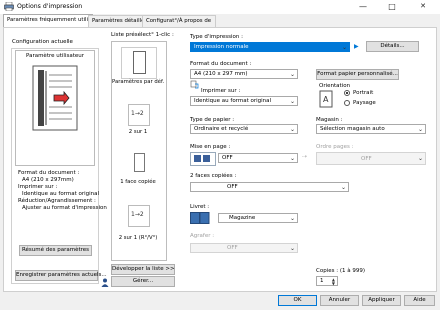  I want to click on preset-item-2-up: 1→2 2 sur 1, so click(138, 123).